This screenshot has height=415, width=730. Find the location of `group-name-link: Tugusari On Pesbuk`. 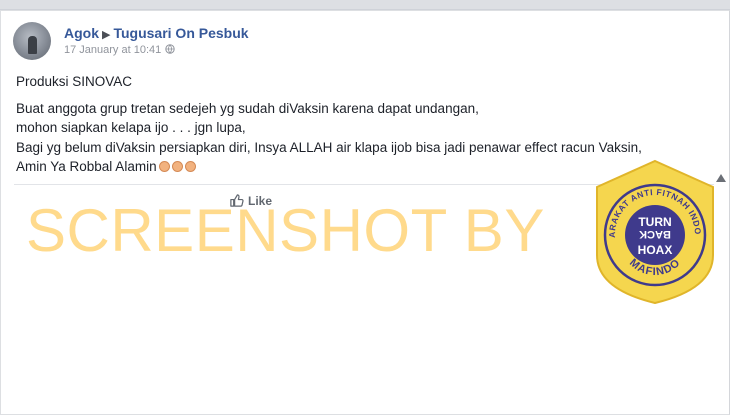

group-name-link: Tugusari On Pesbuk is located at coordinates (180, 33).